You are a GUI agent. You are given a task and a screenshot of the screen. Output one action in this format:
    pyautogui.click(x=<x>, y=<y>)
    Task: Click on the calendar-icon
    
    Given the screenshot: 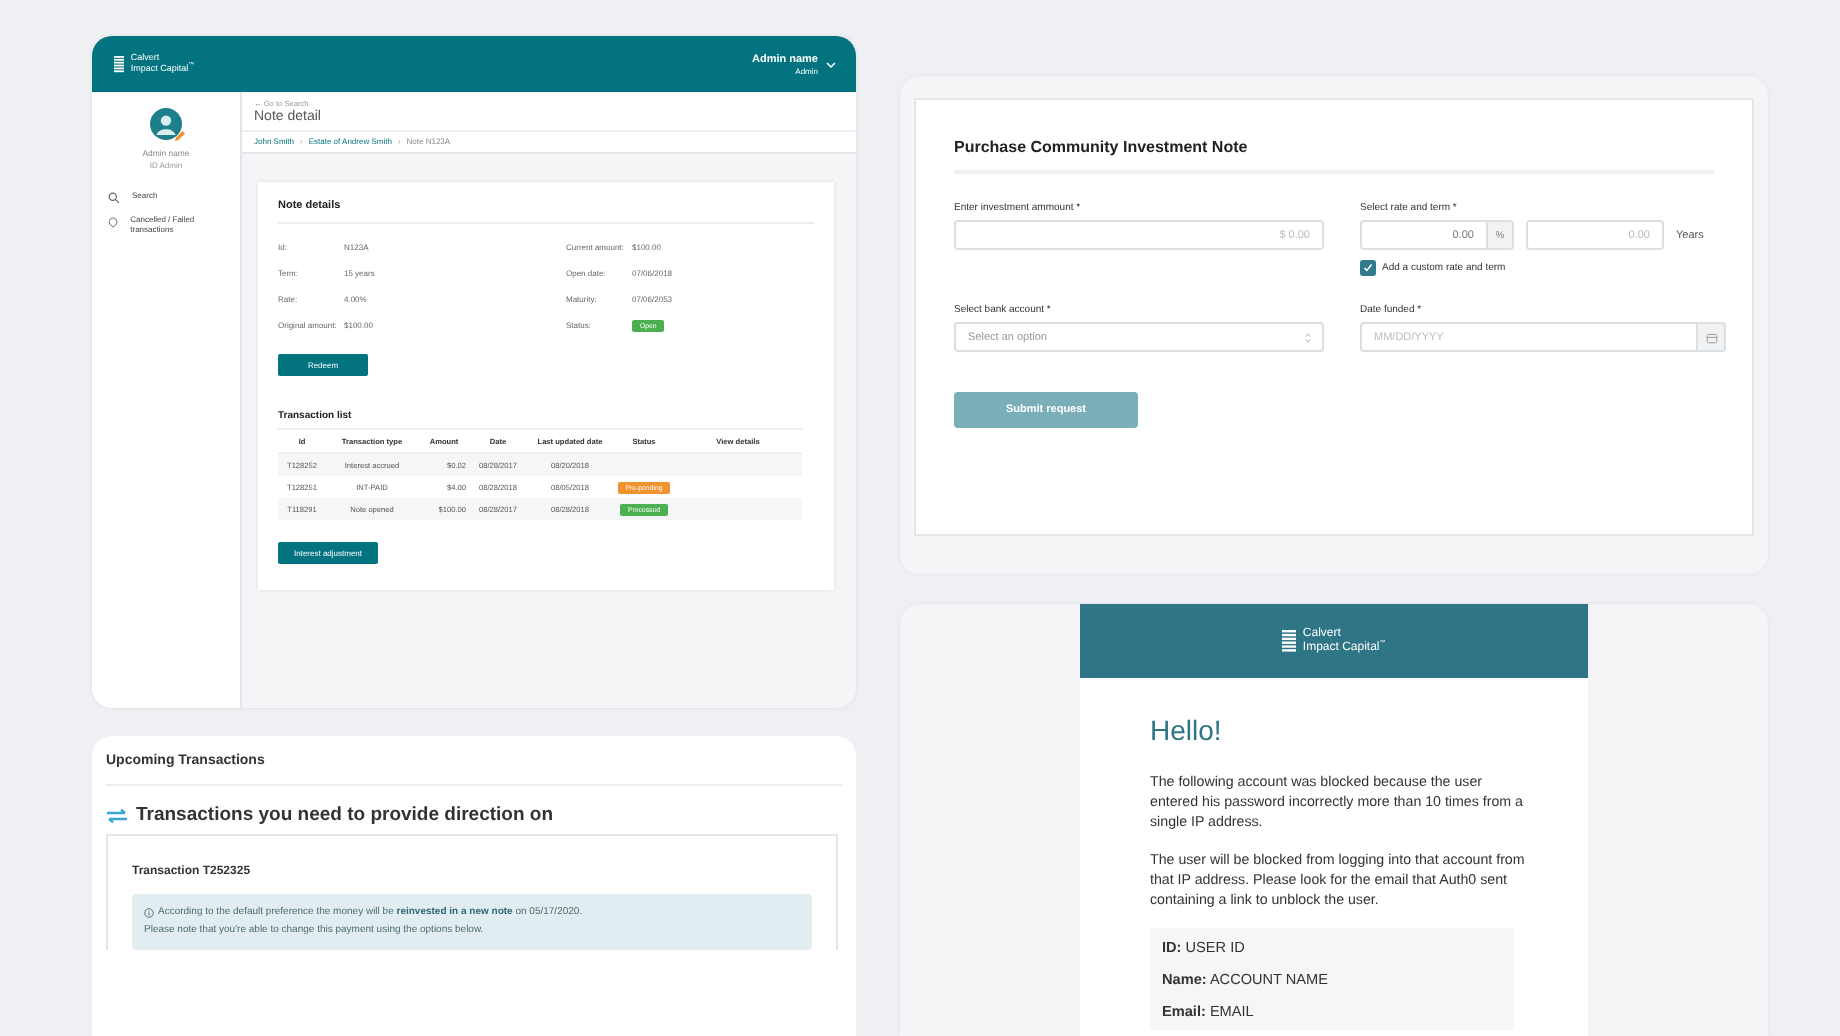 What is the action you would take?
    pyautogui.click(x=1711, y=337)
    